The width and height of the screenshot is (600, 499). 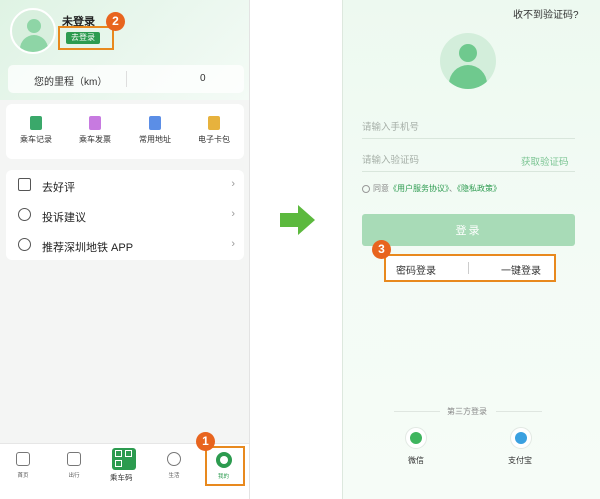 I want to click on menu-item-feedback: 投诉建议 ›, so click(x=125, y=215).